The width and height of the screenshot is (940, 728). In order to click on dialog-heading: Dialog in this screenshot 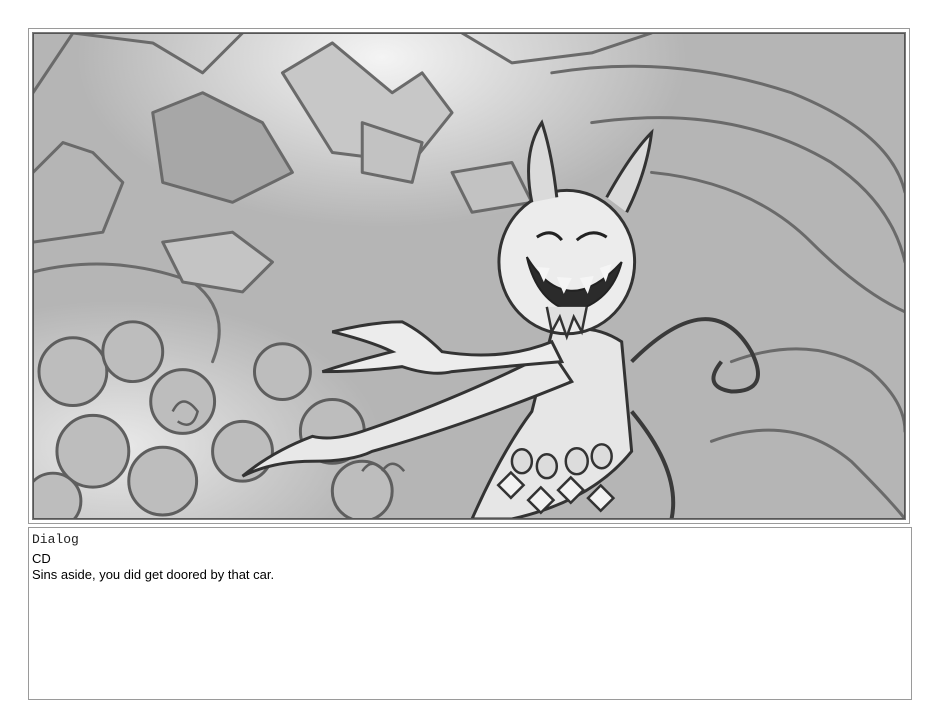, I will do `click(55, 539)`.